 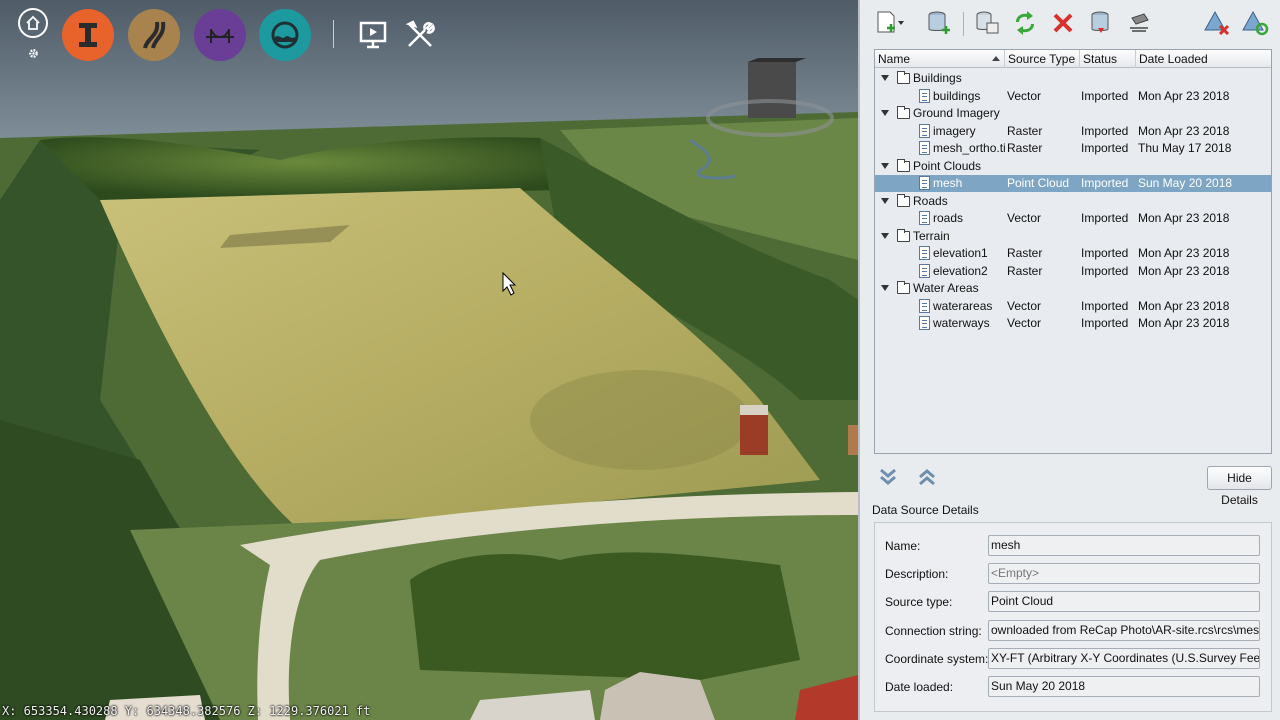 What do you see at coordinates (1073, 218) in the screenshot?
I see `tree-item-row: roads Vector Imported Mon Apr 23 2018` at bounding box center [1073, 218].